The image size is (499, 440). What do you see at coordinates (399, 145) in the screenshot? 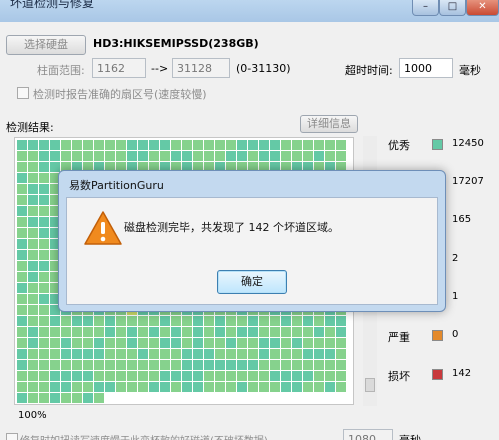
I see `legend-name-excellent: 优秀` at bounding box center [399, 145].